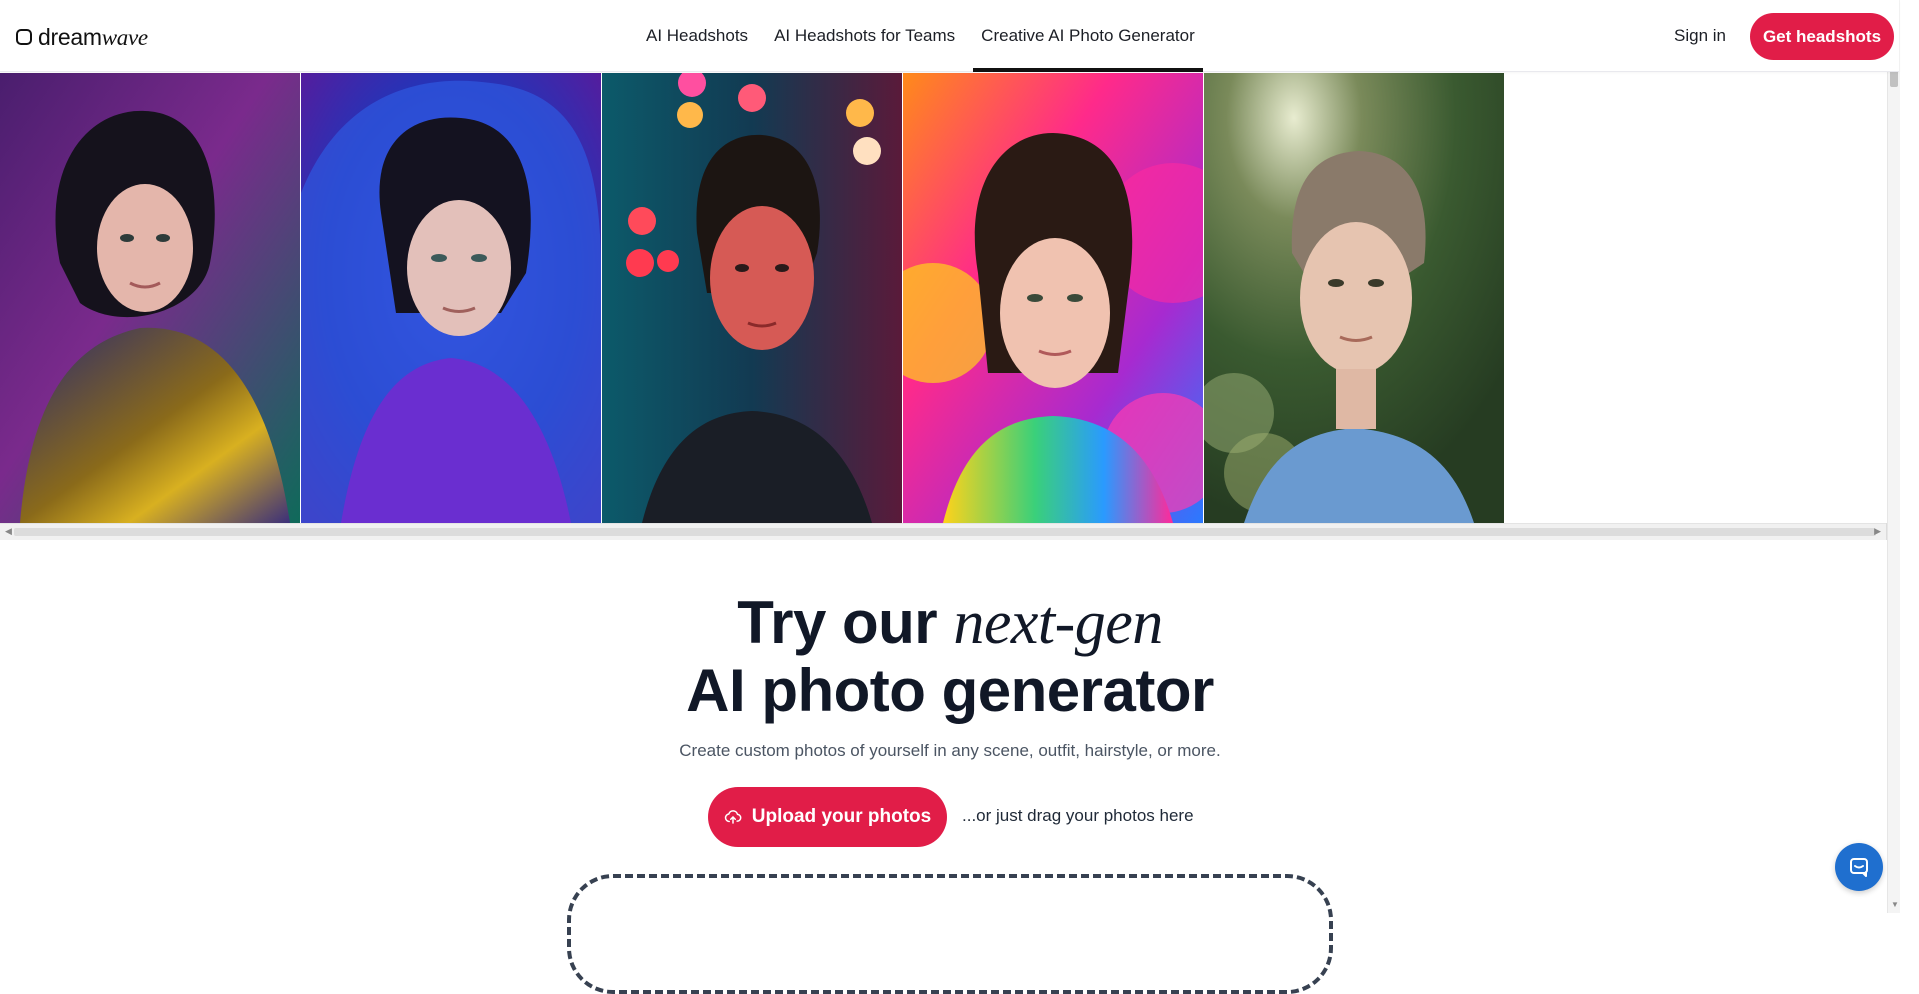  Describe the element at coordinates (24, 37) in the screenshot. I see `rounded-square-icon` at that location.